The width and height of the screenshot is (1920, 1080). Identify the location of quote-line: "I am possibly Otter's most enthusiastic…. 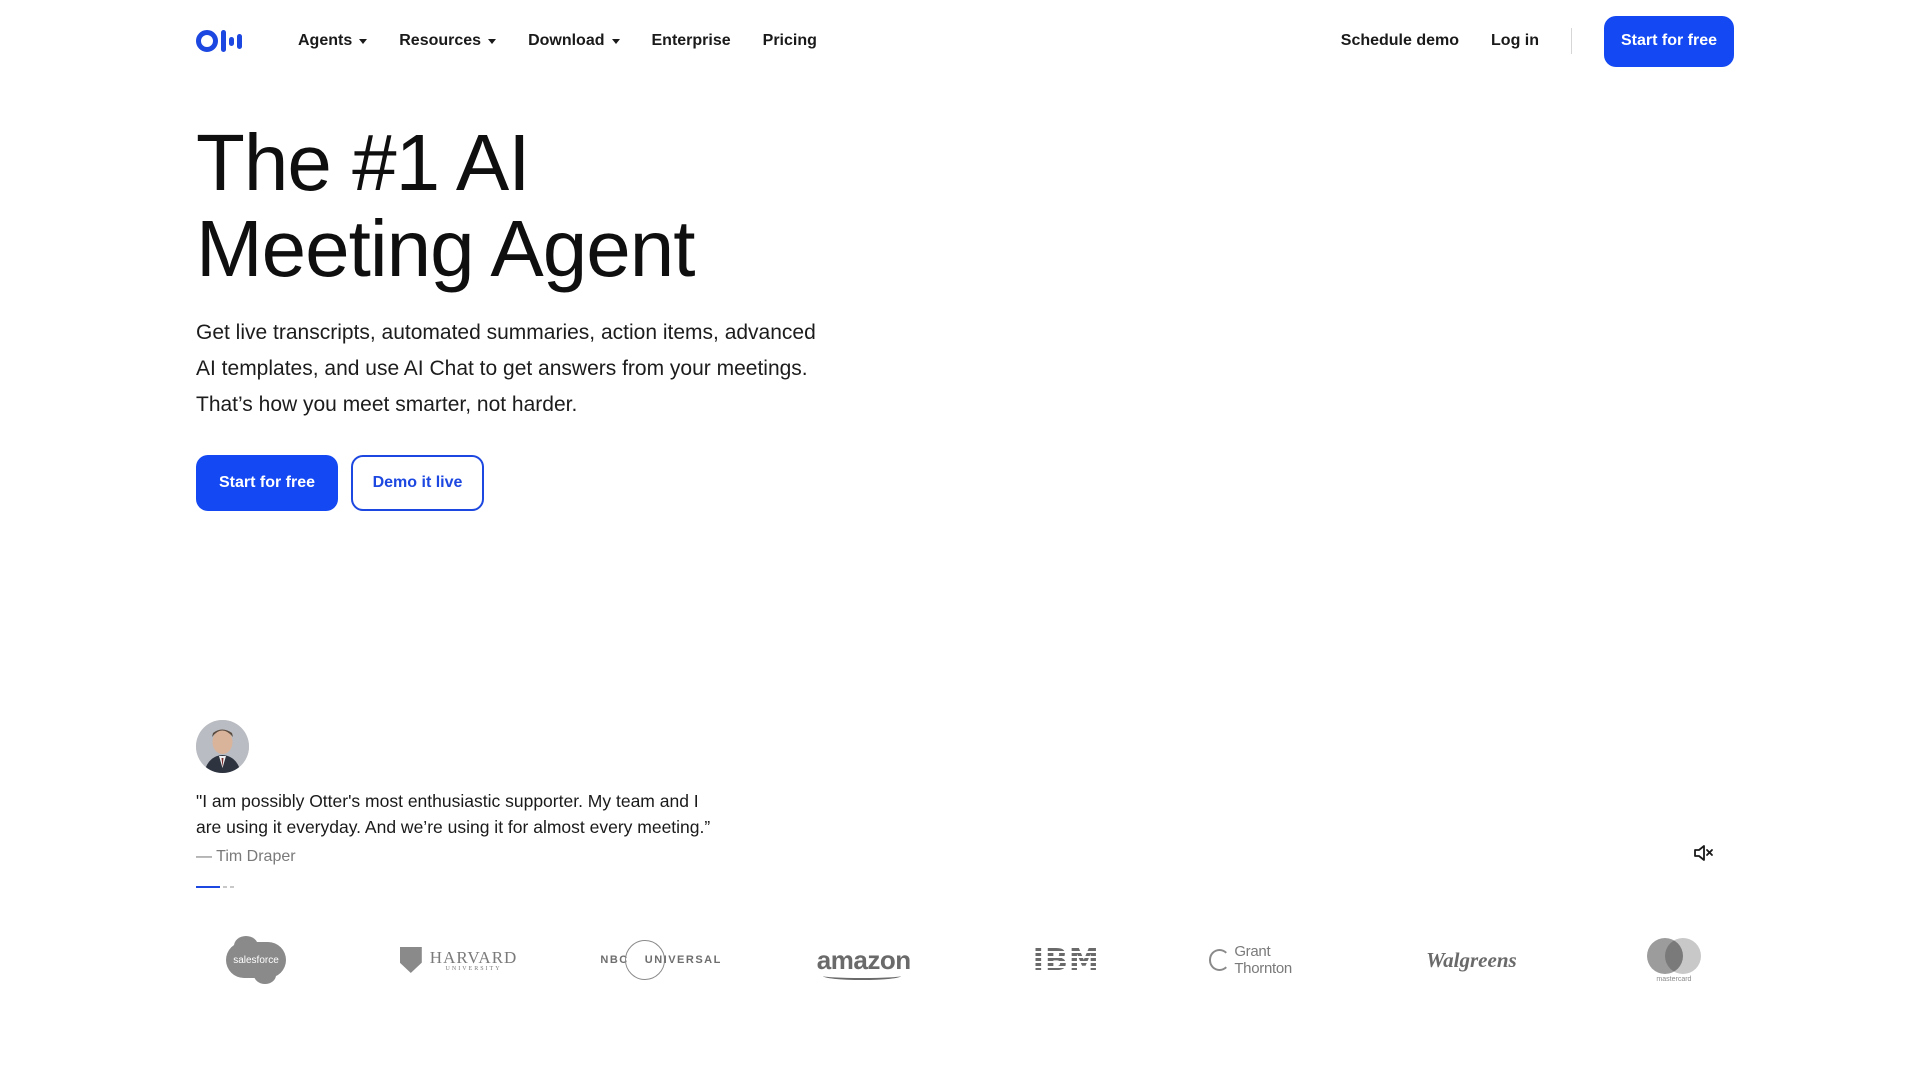
(447, 801).